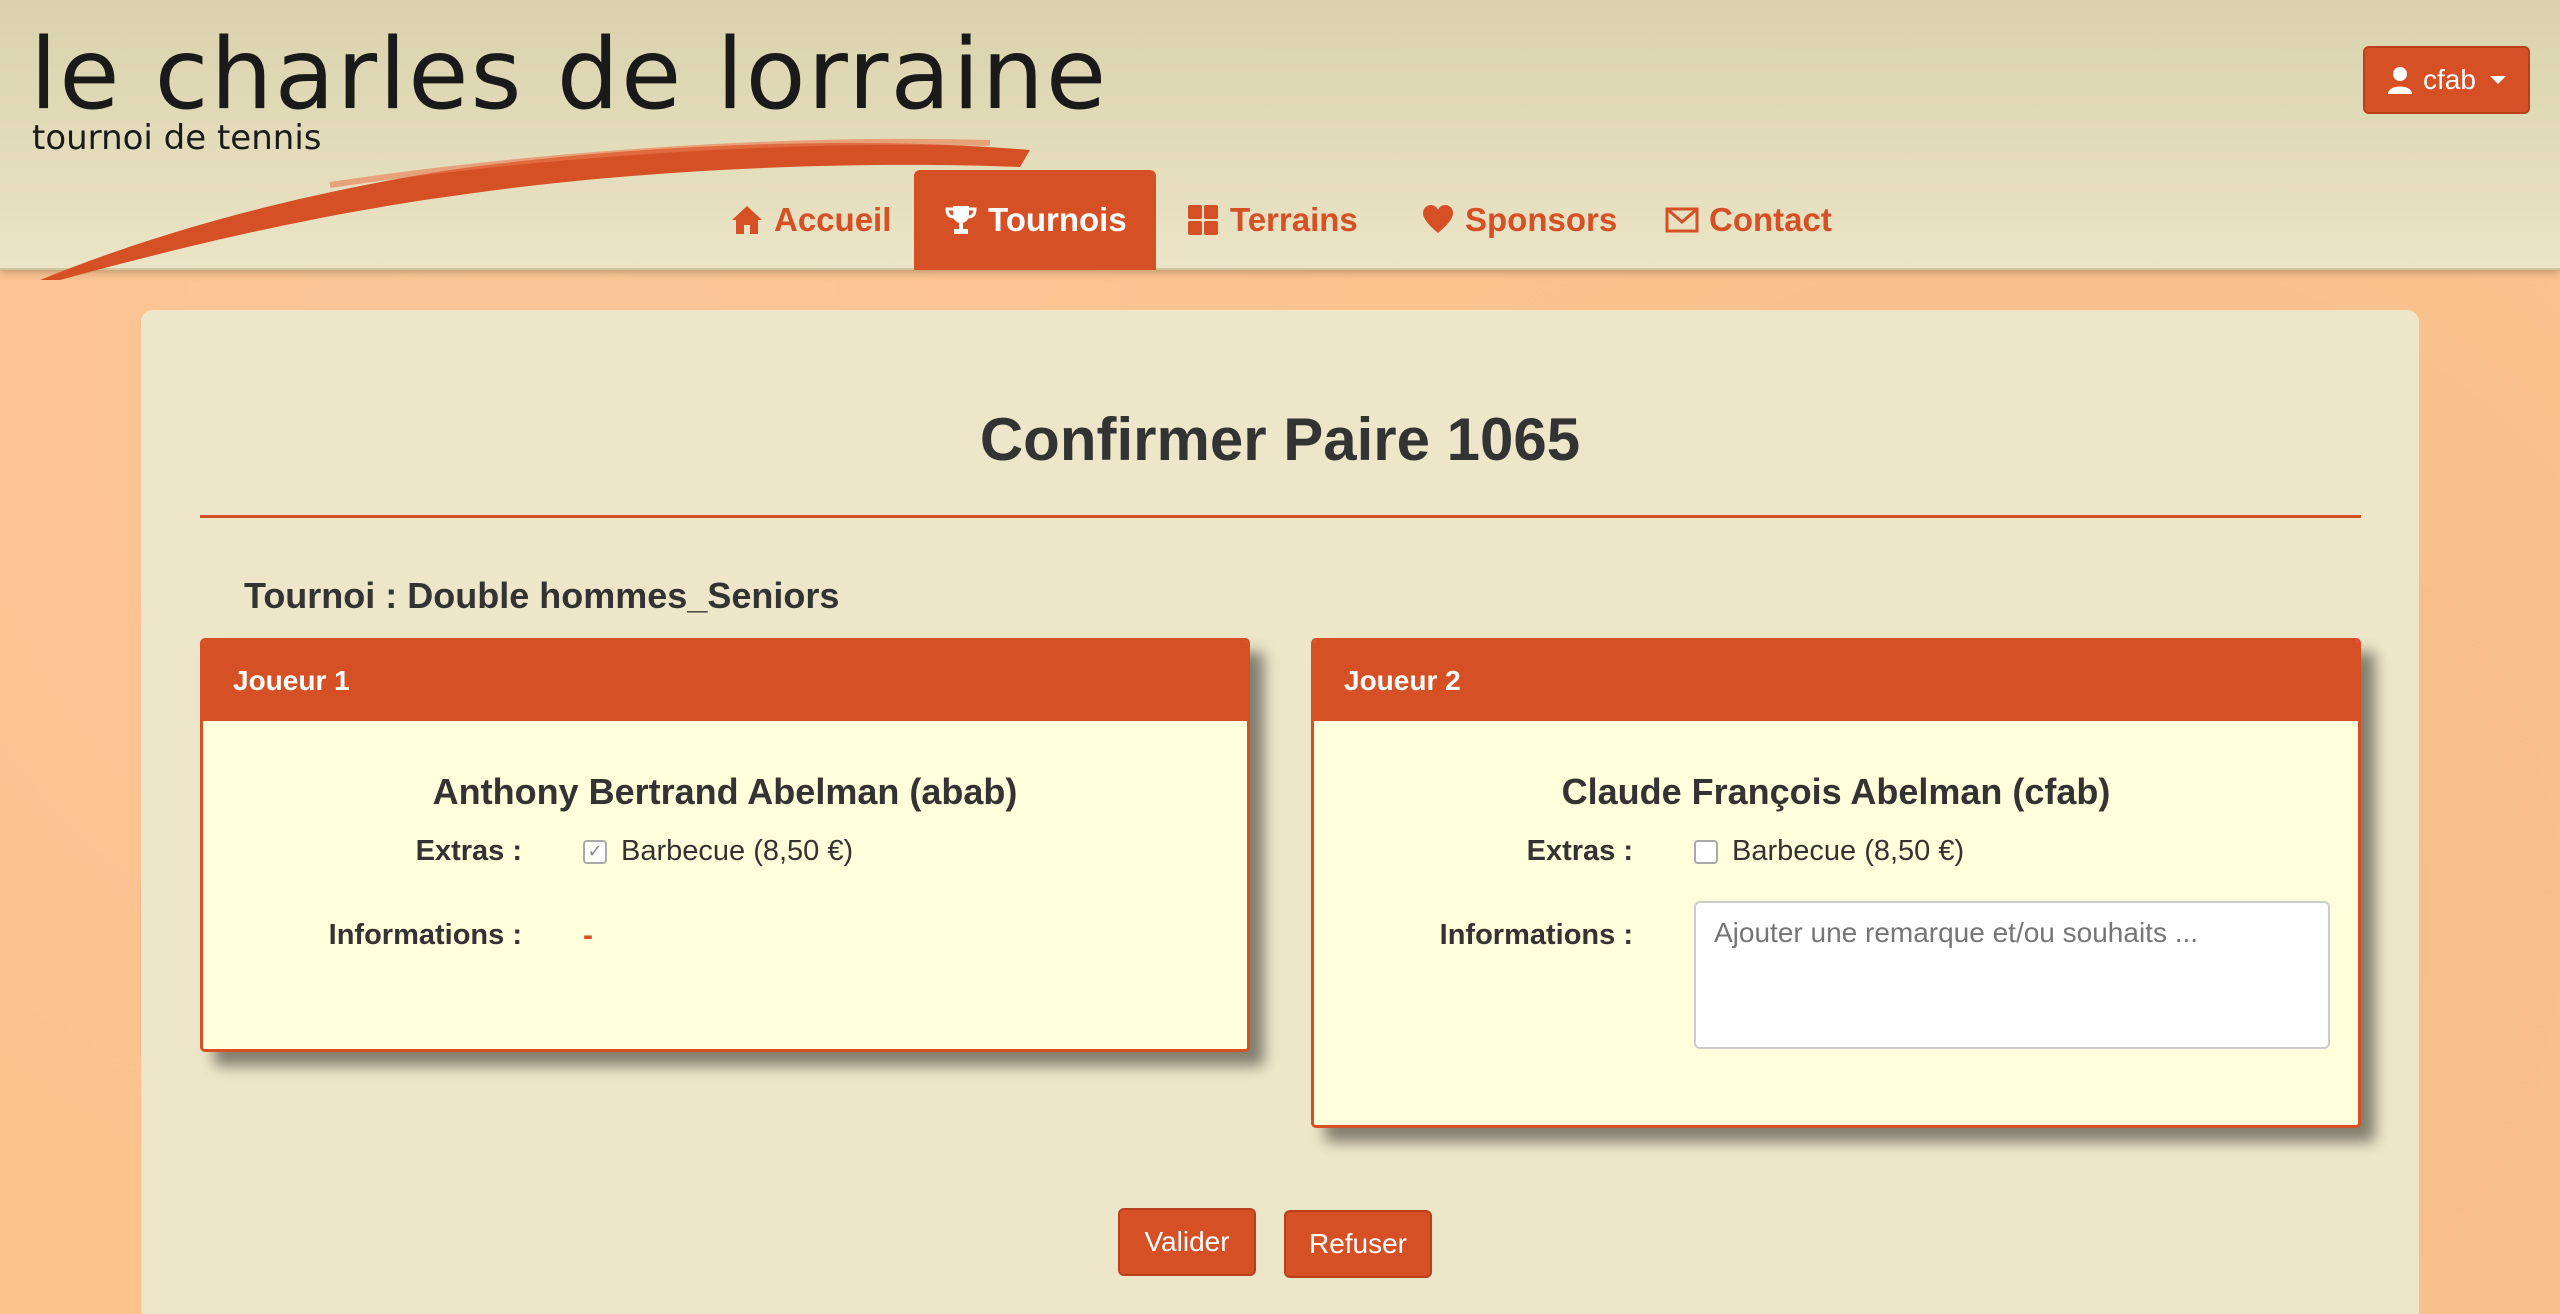  I want to click on player-1-info-label: Informations :, so click(425, 935).